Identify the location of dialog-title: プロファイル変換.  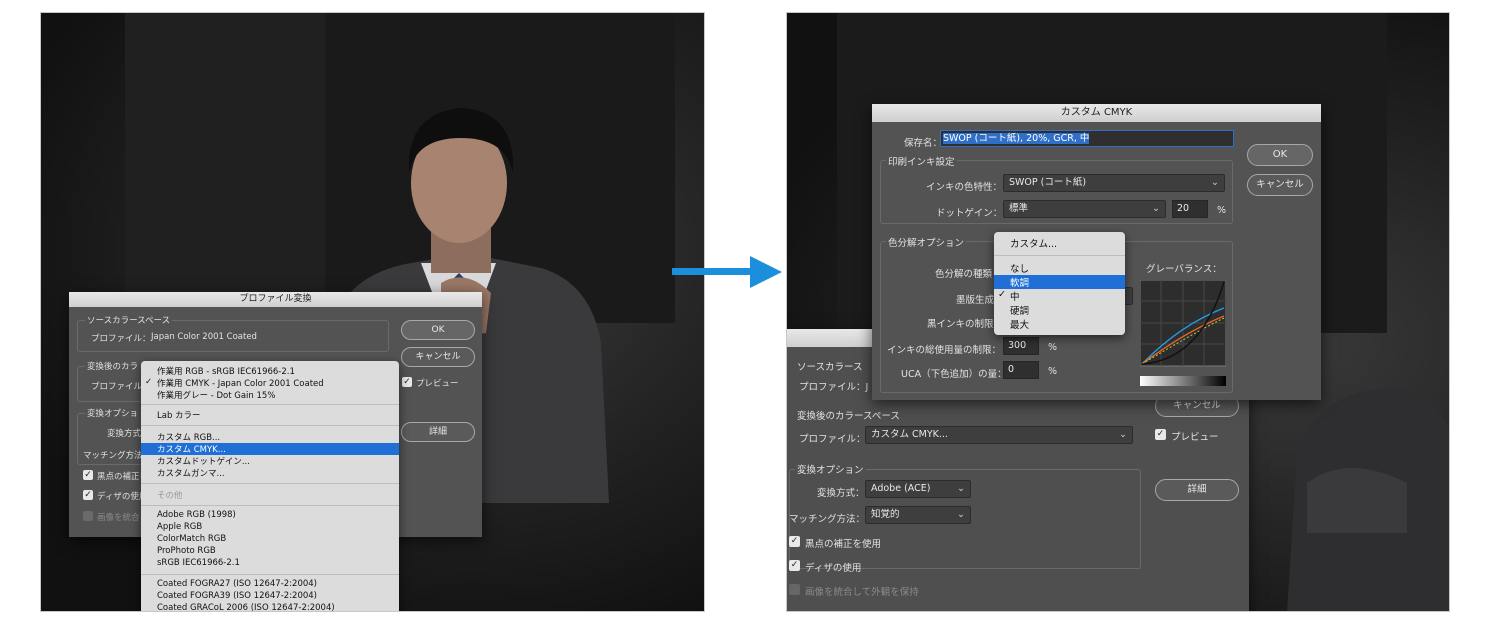
(275, 299).